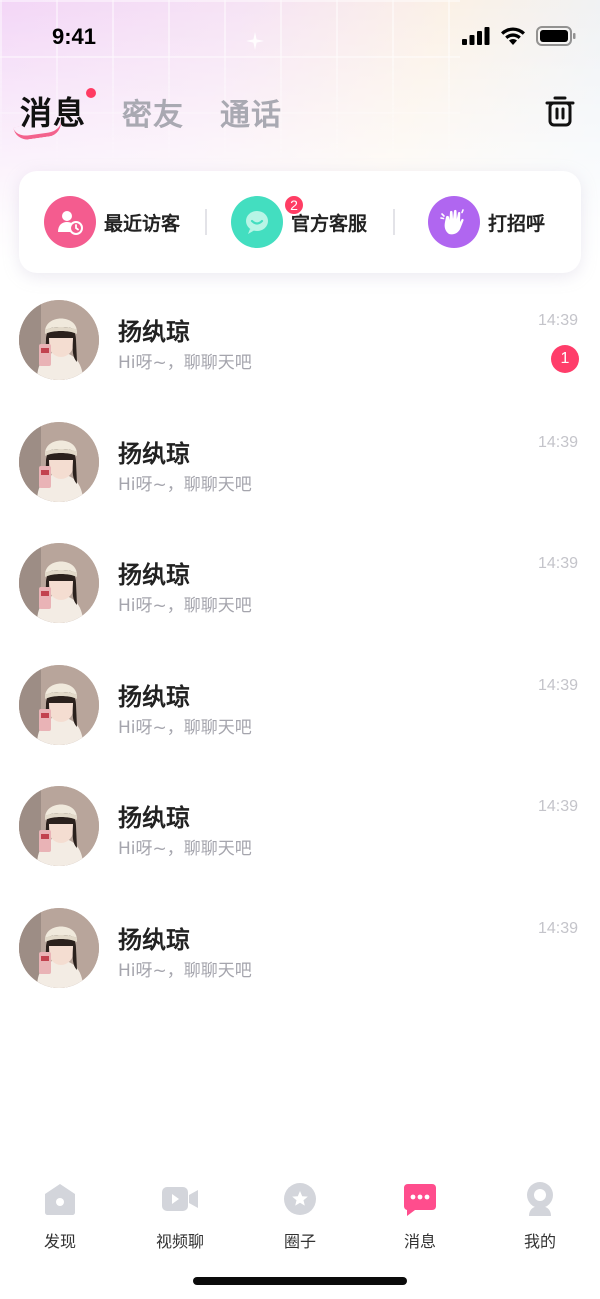  What do you see at coordinates (329, 223) in the screenshot?
I see `quick-action-label: 官方客服` at bounding box center [329, 223].